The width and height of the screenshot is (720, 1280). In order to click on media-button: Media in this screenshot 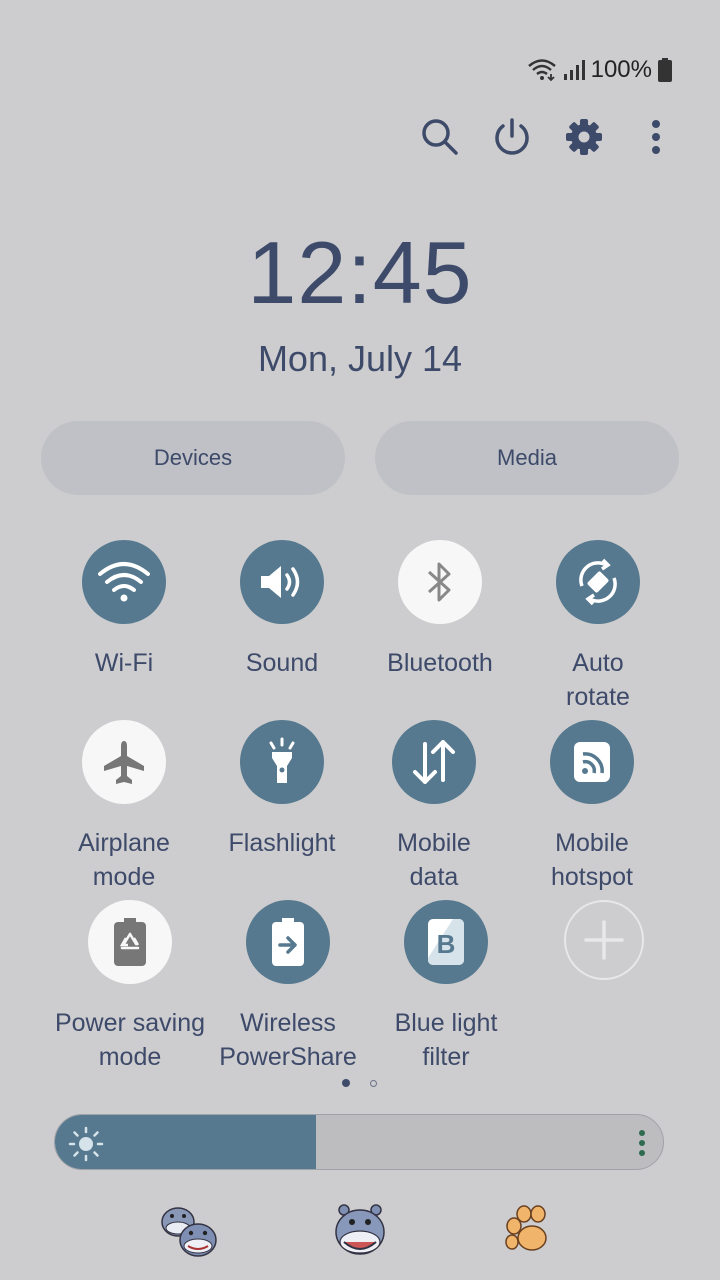, I will do `click(527, 458)`.